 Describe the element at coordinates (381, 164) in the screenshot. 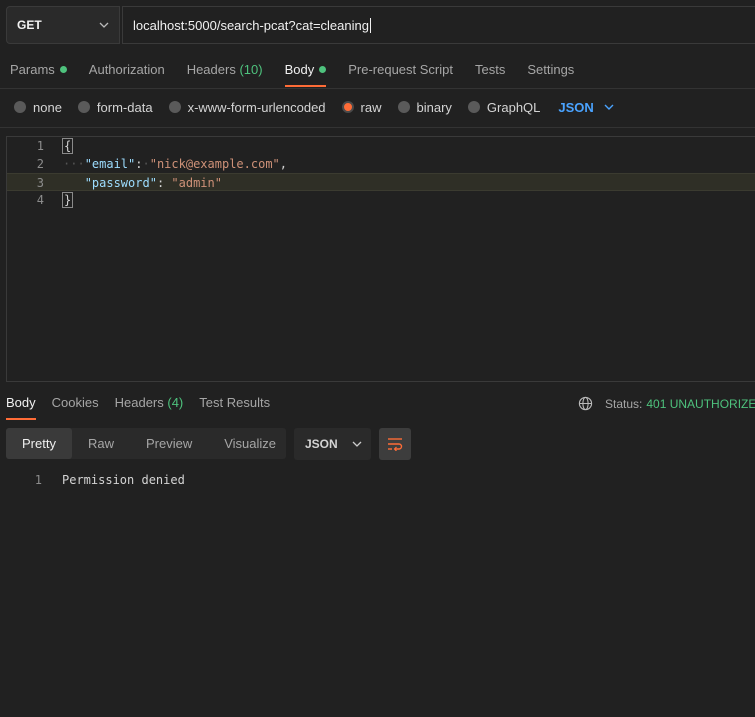

I see `editor-line: 2 ···"email":·"nick@example.com",` at that location.